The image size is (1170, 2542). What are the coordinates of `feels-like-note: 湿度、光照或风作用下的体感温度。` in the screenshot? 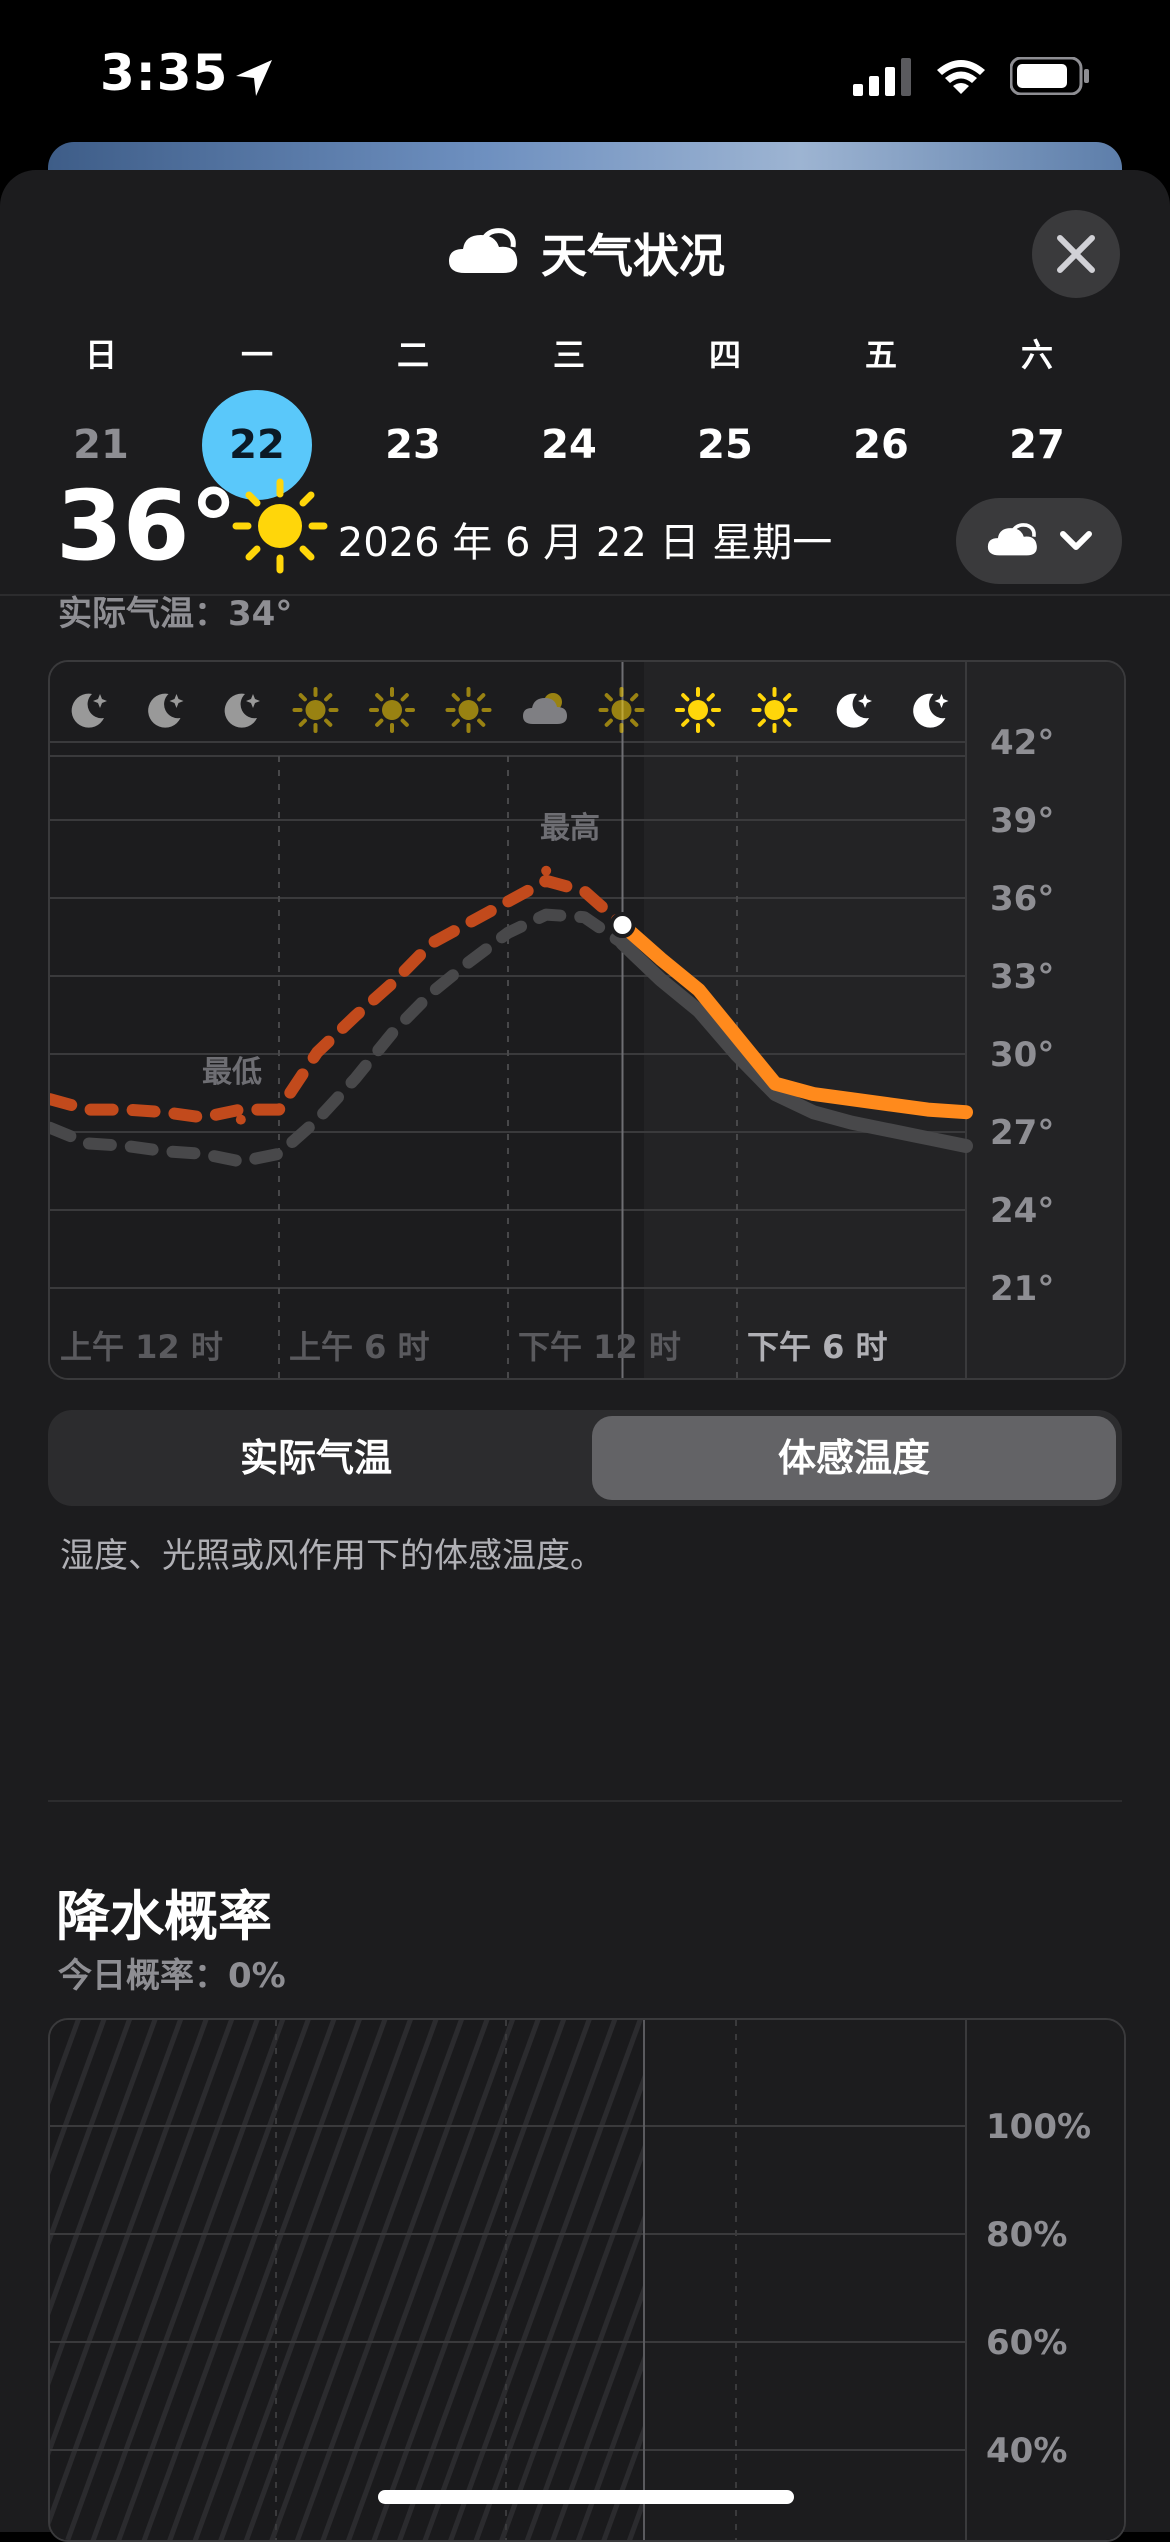 It's located at (332, 1556).